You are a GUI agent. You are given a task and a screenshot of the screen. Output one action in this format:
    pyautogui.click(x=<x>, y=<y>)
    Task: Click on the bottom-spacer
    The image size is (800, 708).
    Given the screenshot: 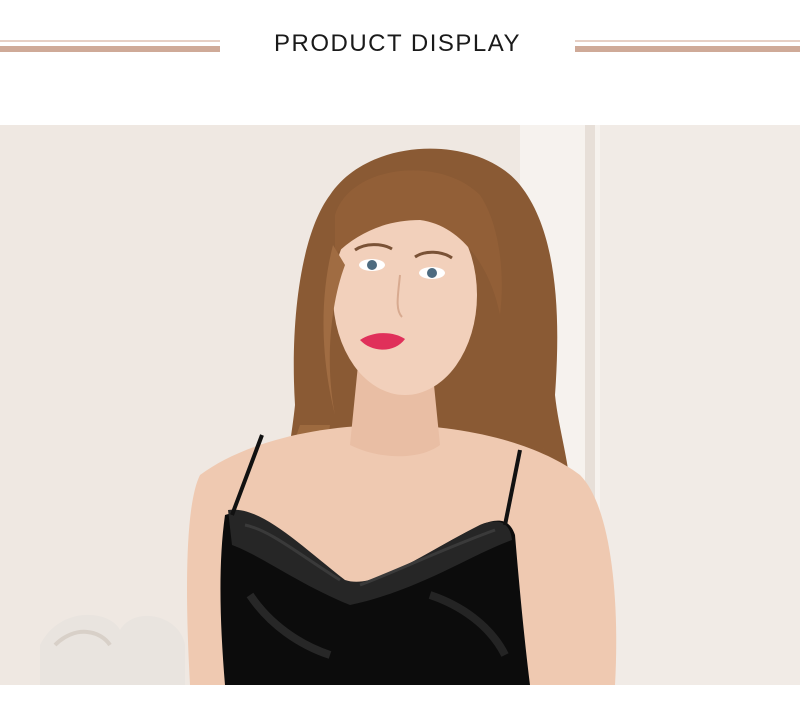 What is the action you would take?
    pyautogui.click(x=400, y=696)
    